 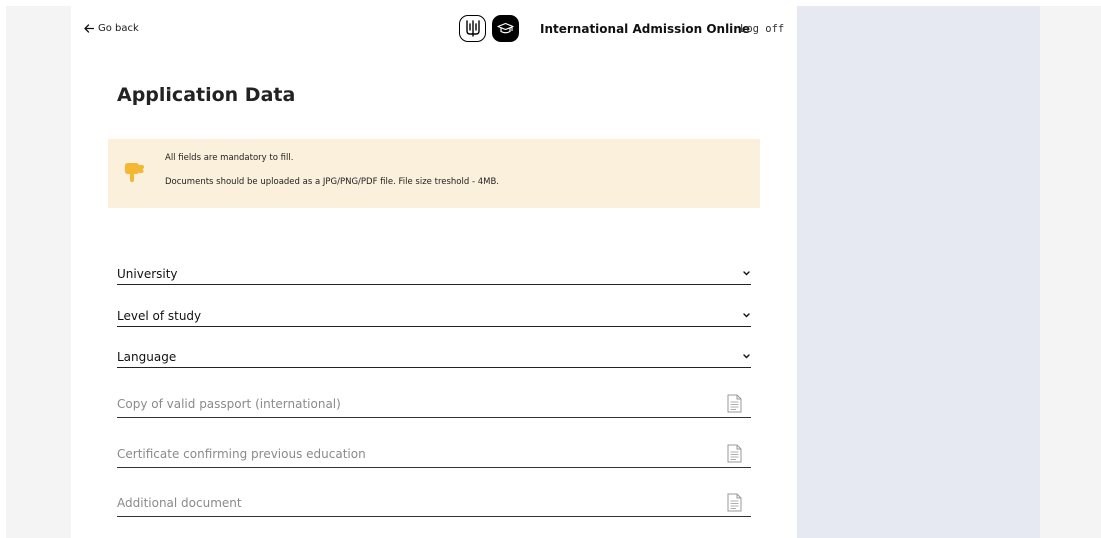 I want to click on university-select: University, so click(x=434, y=274).